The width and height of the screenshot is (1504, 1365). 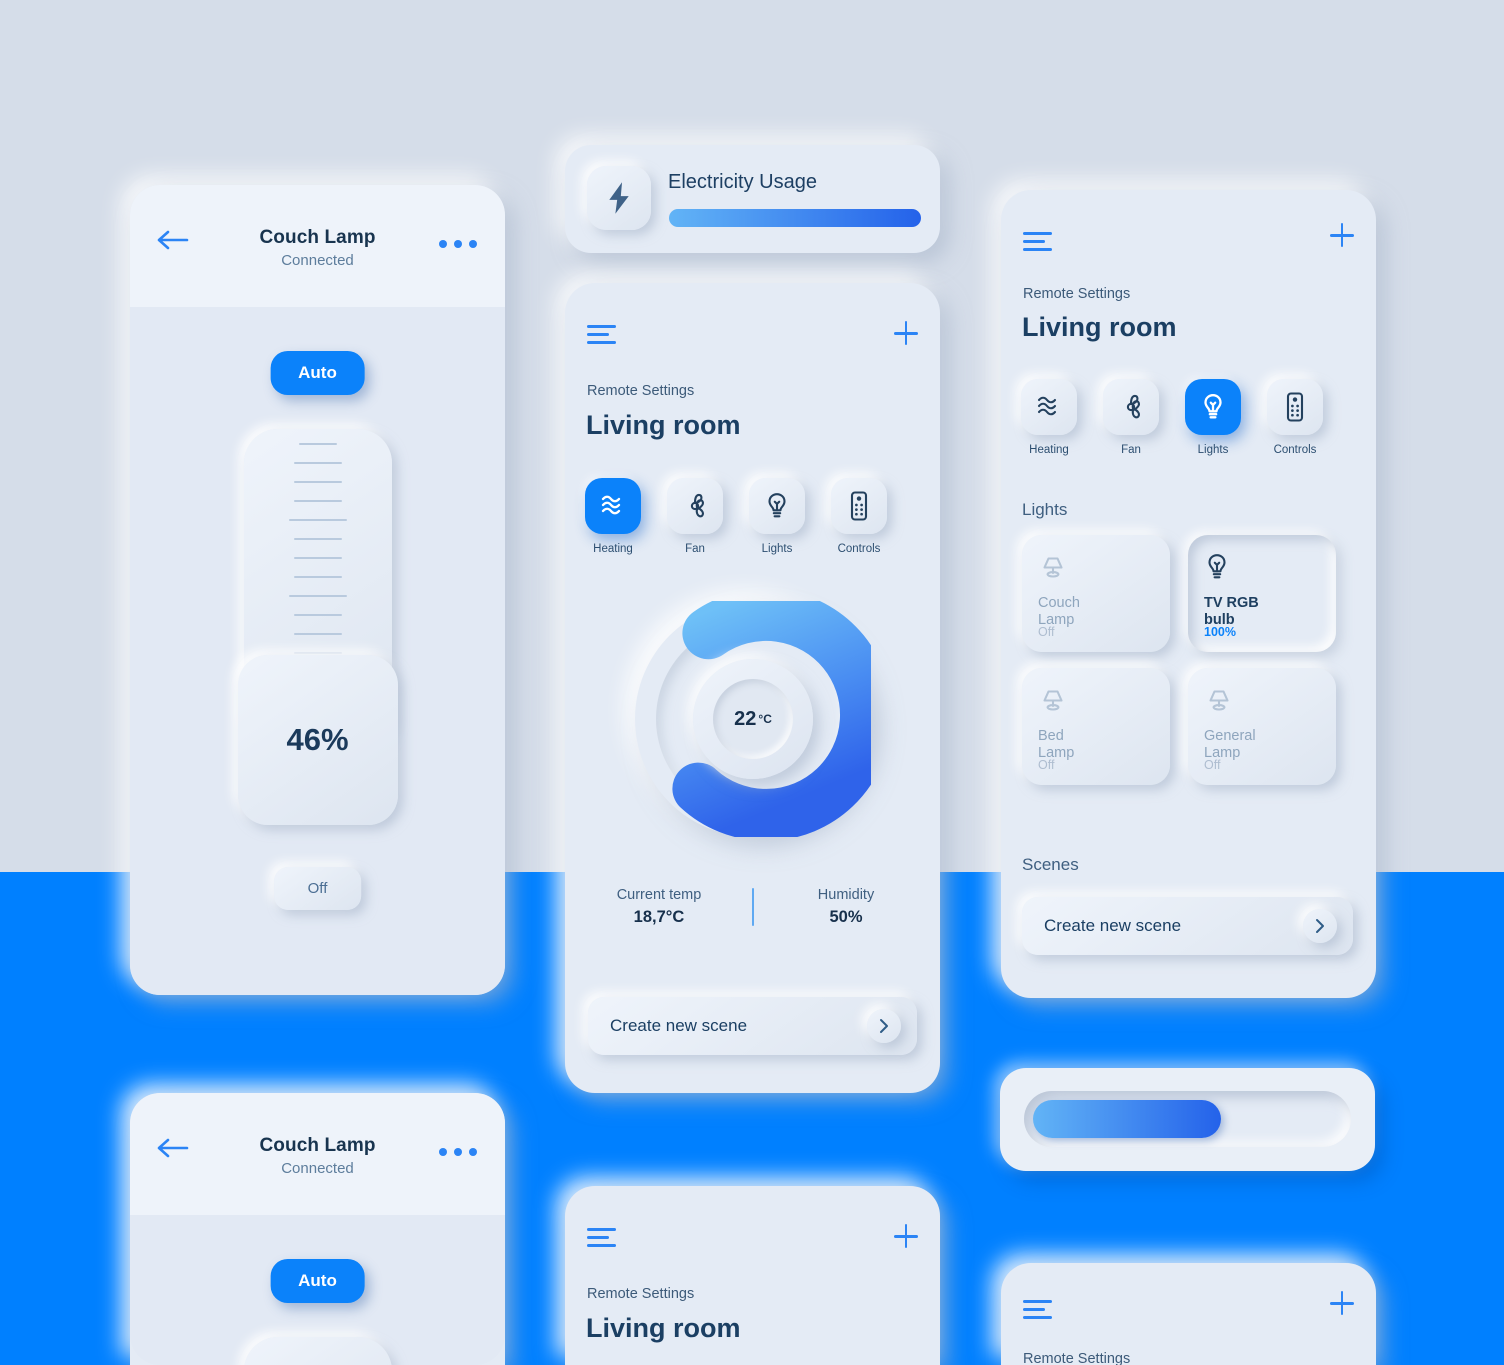 I want to click on room-stats: Current temp 18,7°C Humidity 50%, so click(x=752, y=907).